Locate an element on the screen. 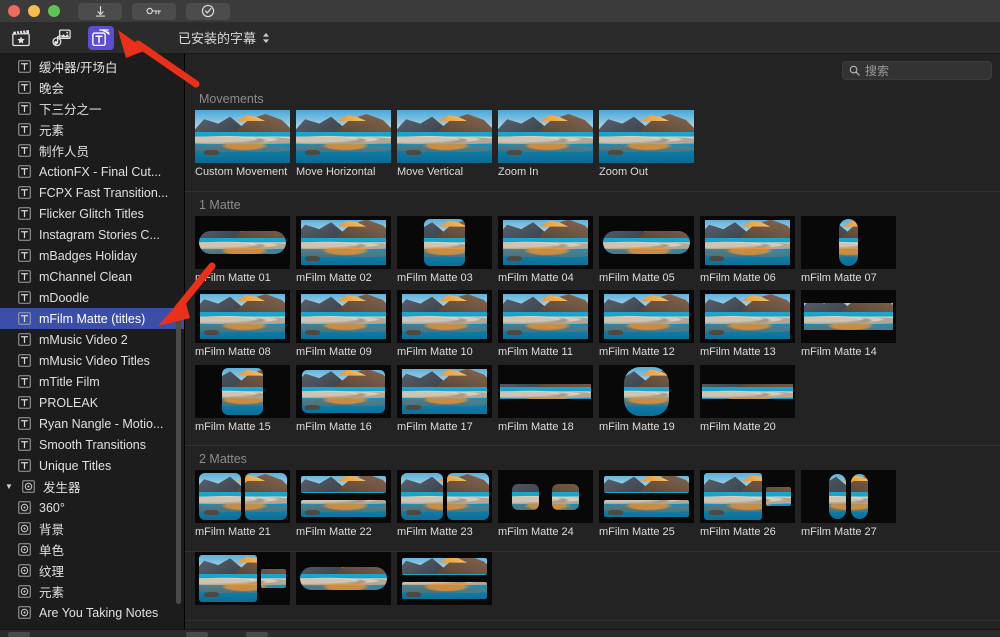 This screenshot has width=1000, height=637. sidebar-item-23: 背景 is located at coordinates (92, 528).